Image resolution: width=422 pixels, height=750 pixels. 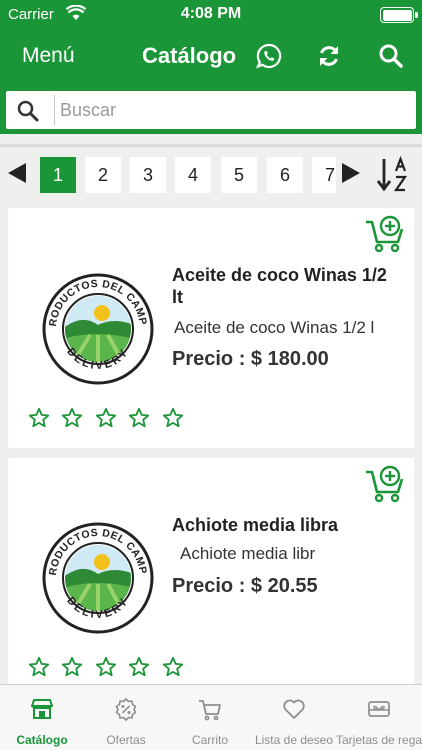 What do you see at coordinates (42, 709) in the screenshot?
I see `store-icon` at bounding box center [42, 709].